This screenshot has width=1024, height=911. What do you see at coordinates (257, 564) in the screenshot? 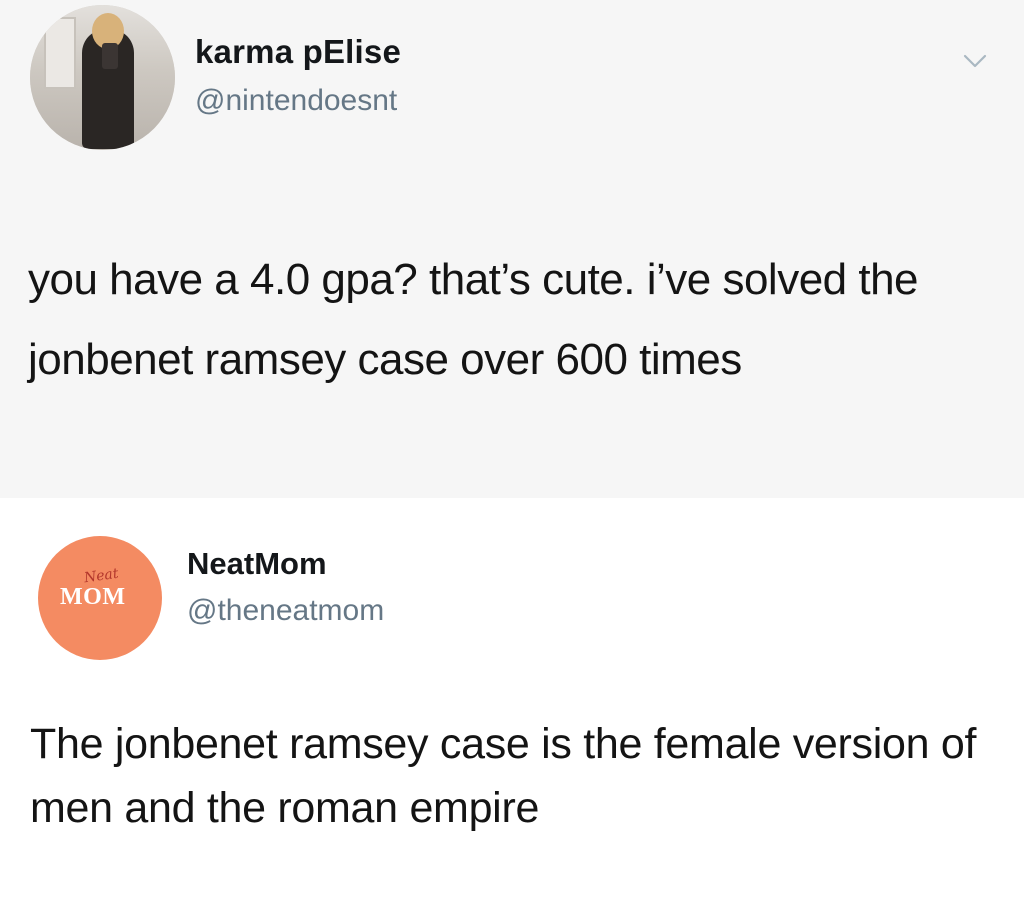
I see `display-name: NeatMom` at bounding box center [257, 564].